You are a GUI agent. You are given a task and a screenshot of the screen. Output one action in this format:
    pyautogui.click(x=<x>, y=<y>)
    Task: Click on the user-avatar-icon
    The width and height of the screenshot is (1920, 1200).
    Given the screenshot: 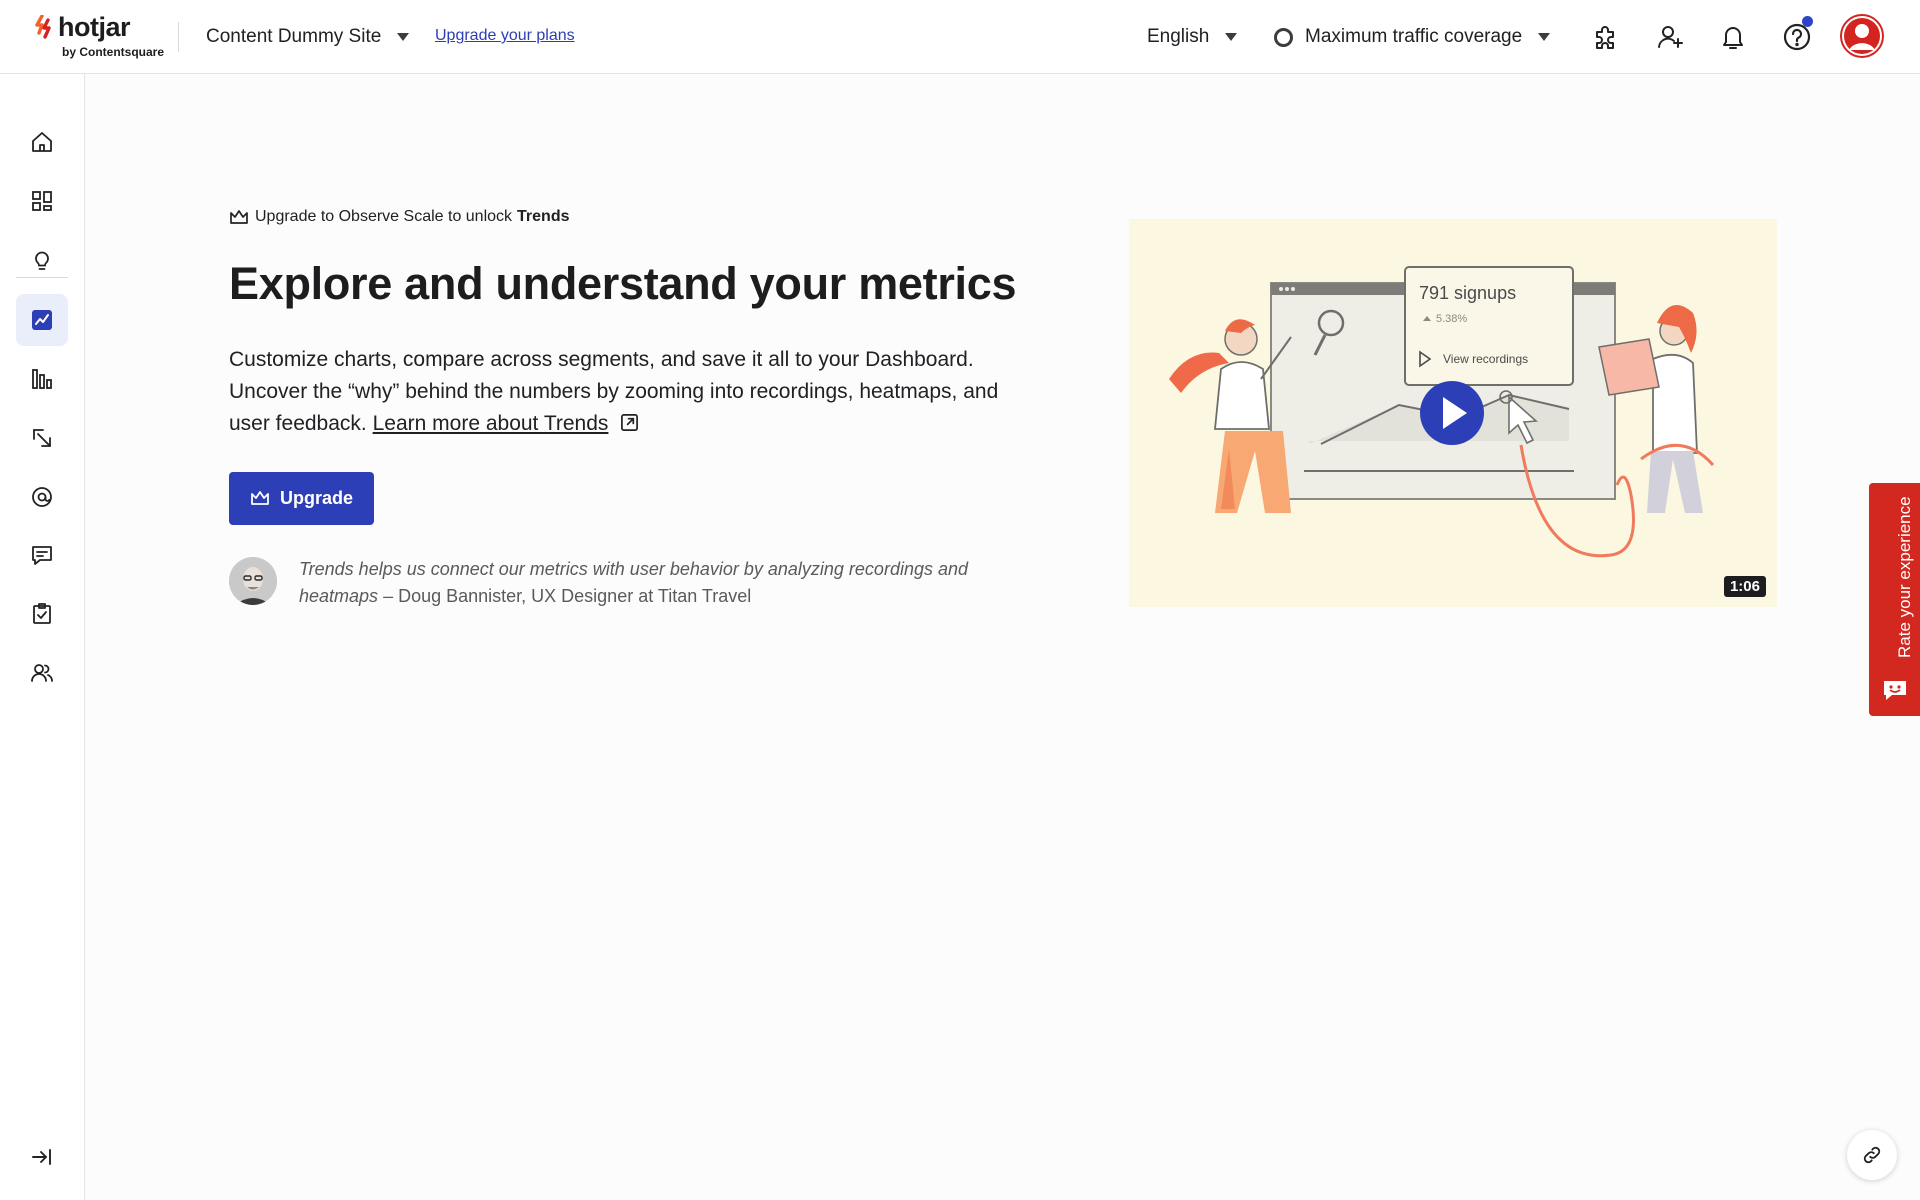 What is the action you would take?
    pyautogui.click(x=1862, y=36)
    